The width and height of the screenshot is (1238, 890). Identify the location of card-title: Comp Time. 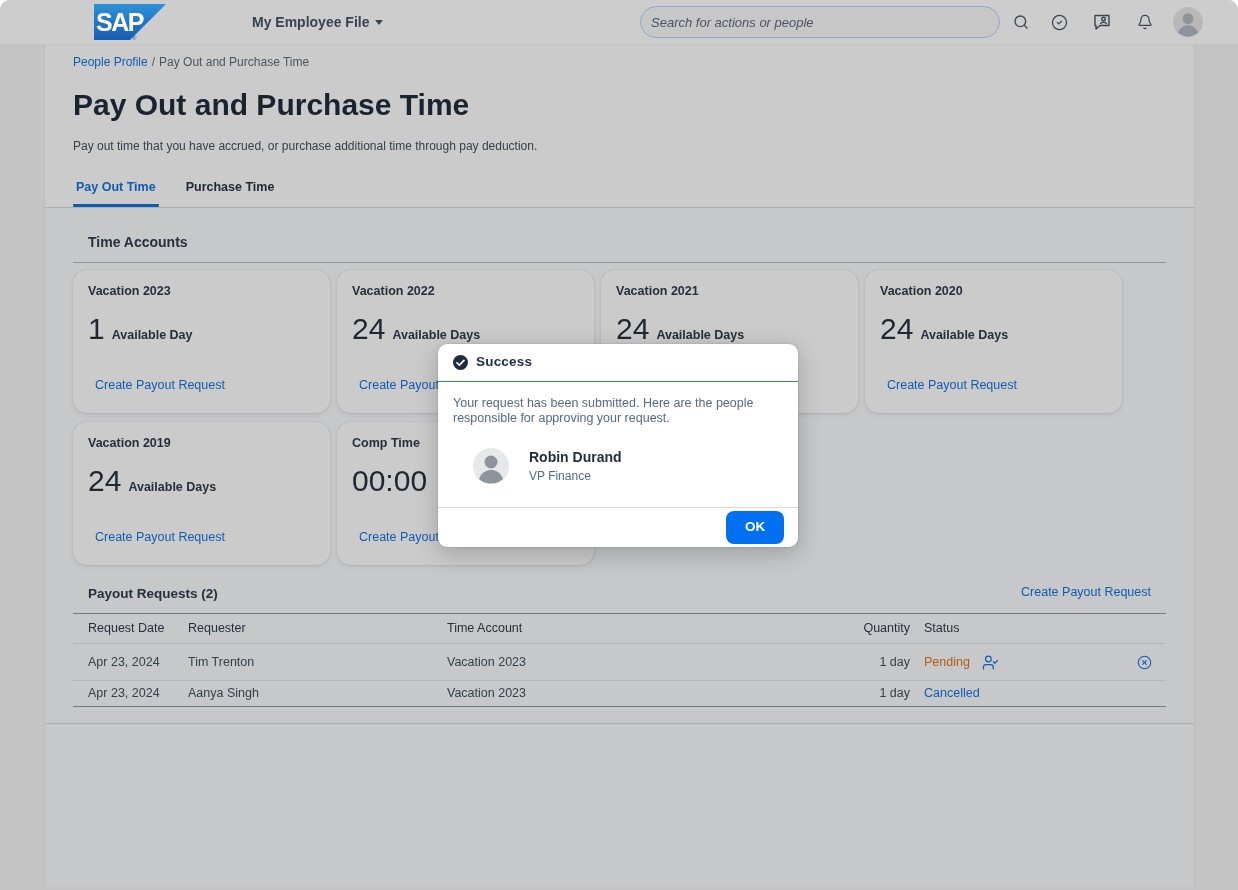
(386, 443).